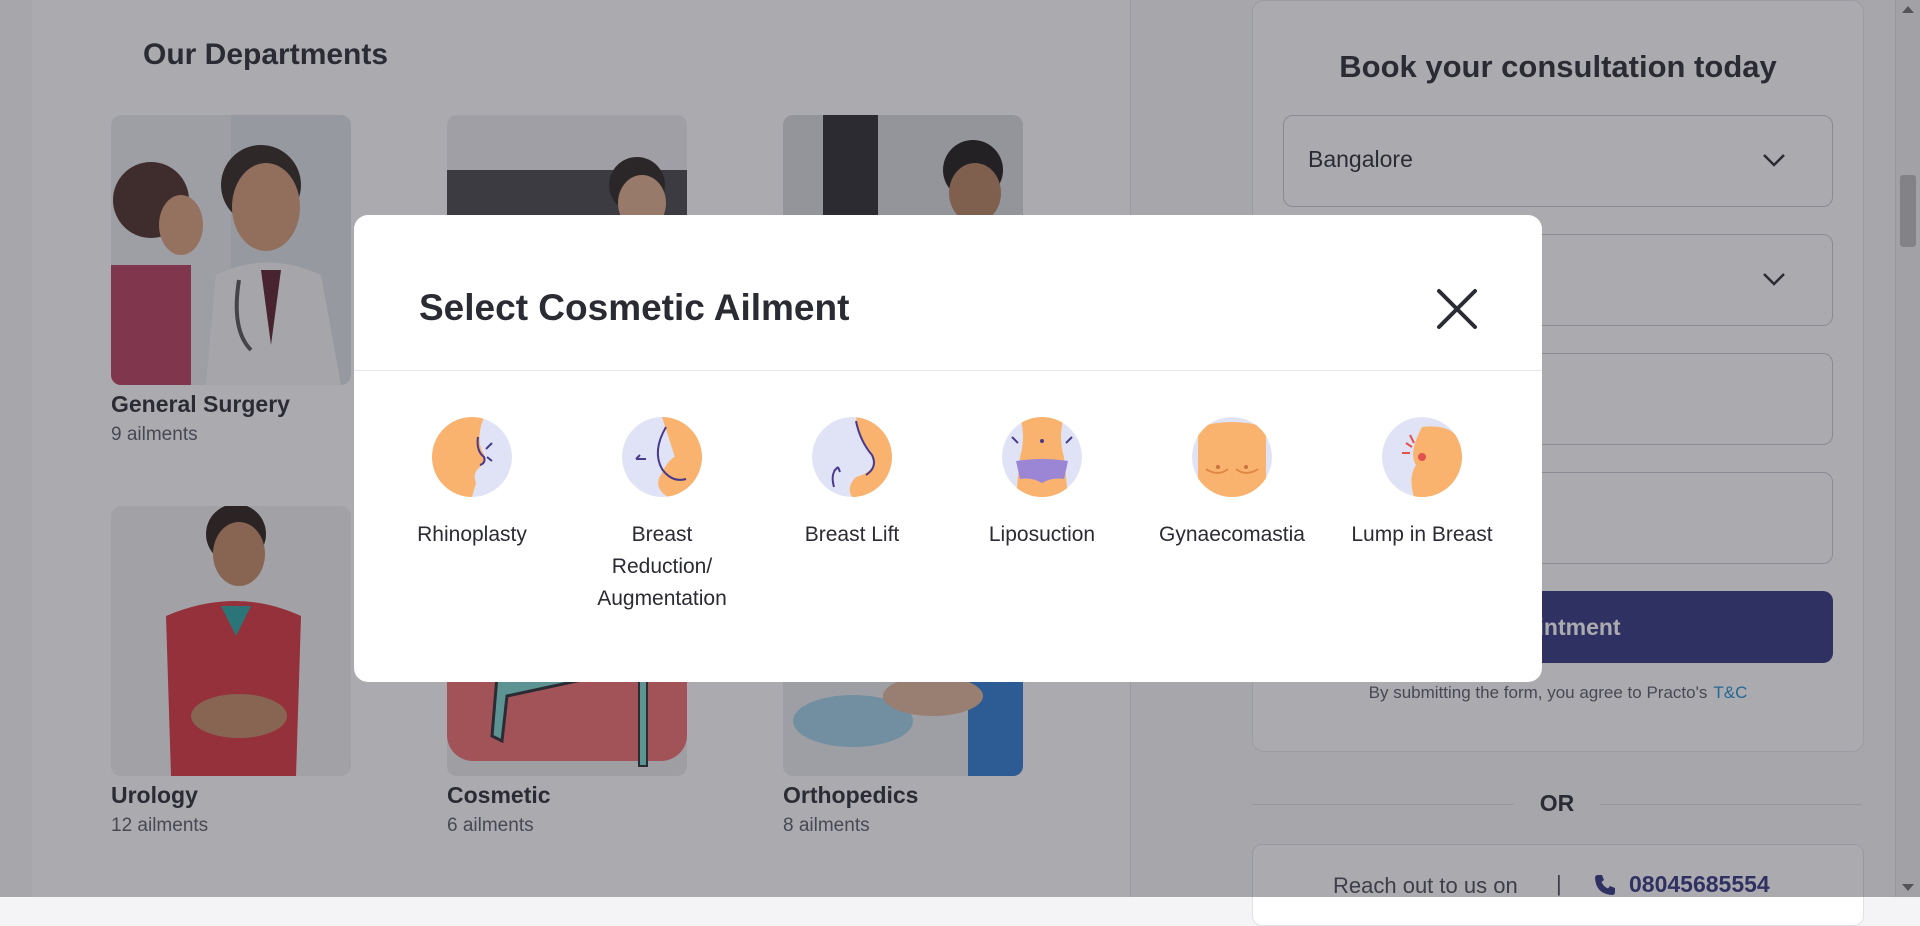 The image size is (1920, 926). I want to click on ailment-option-breast-reduction-augmentation: Breast Reduction/ Augmentation, so click(662, 516).